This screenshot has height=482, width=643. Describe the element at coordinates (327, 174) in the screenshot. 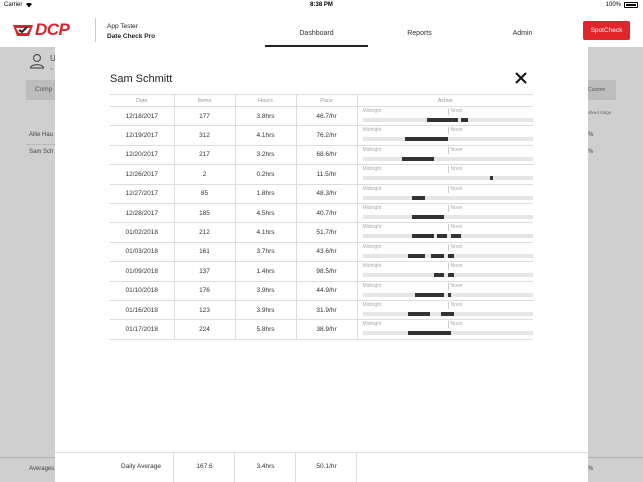

I see `row-pace: 11.5/hr` at that location.